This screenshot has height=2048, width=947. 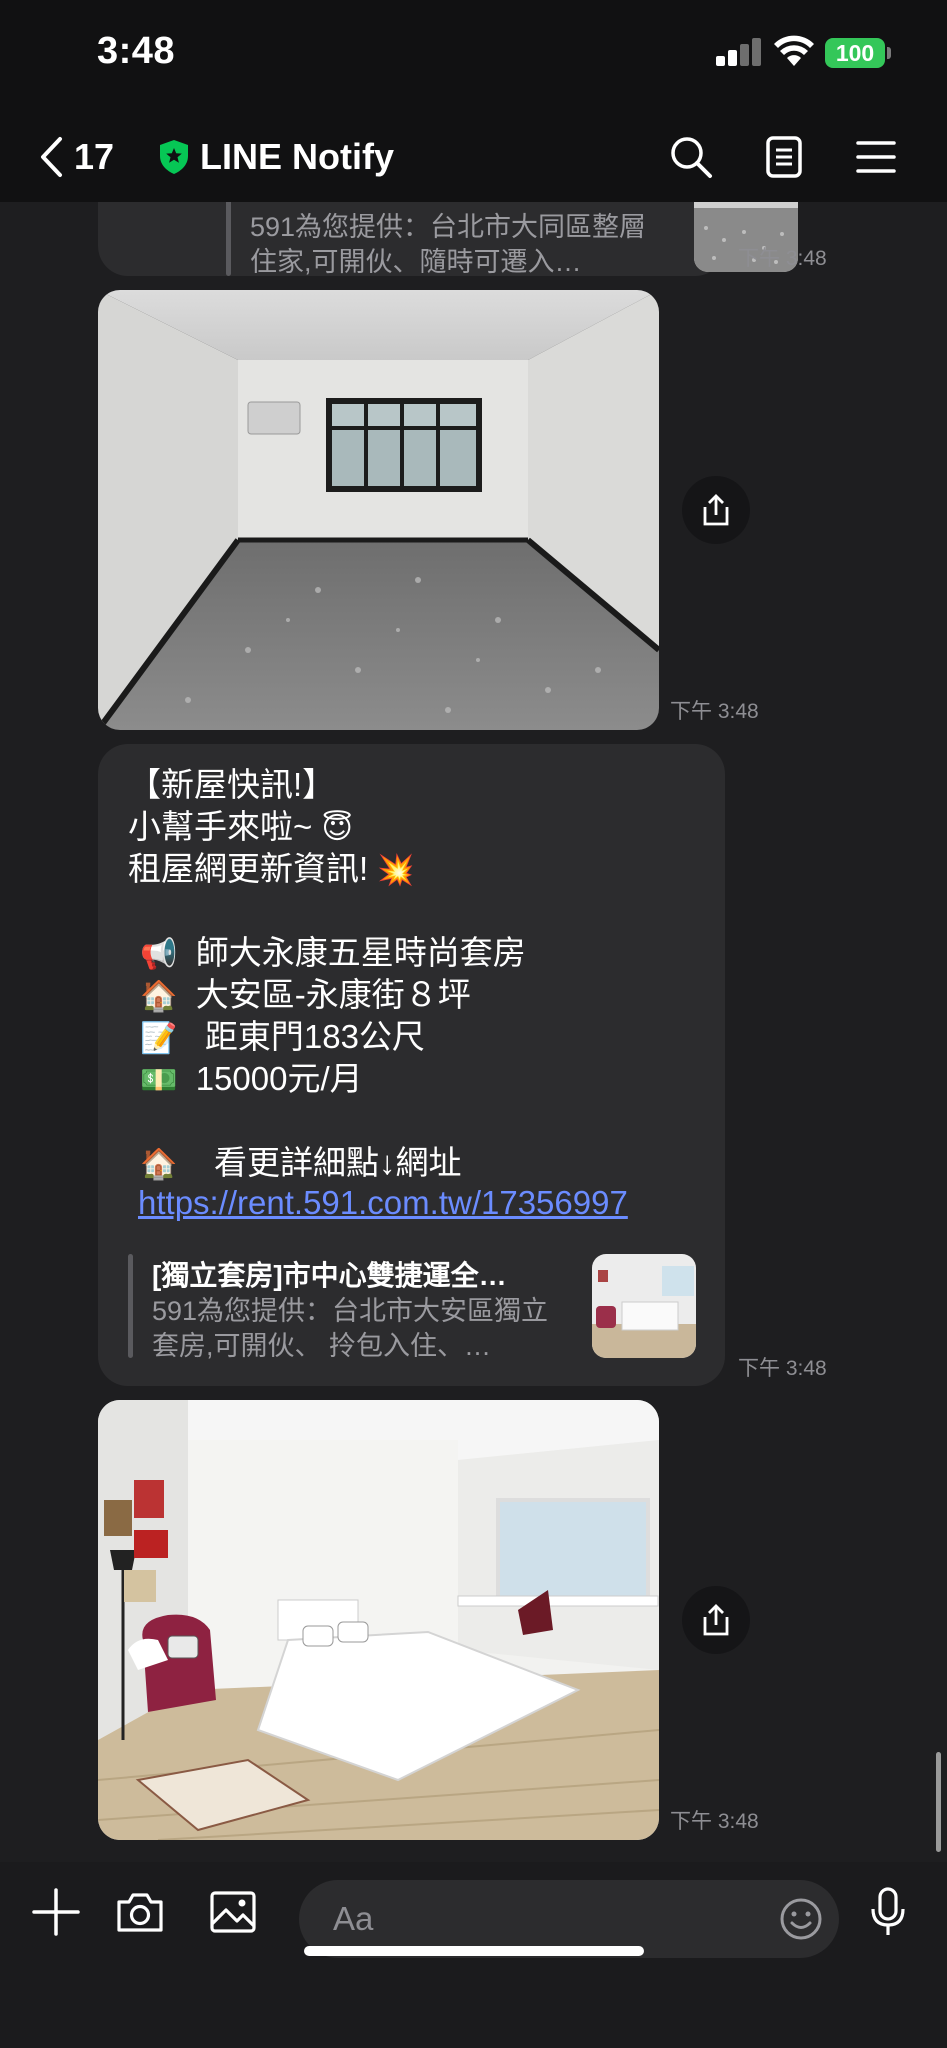 I want to click on menu-icon, so click(x=876, y=157).